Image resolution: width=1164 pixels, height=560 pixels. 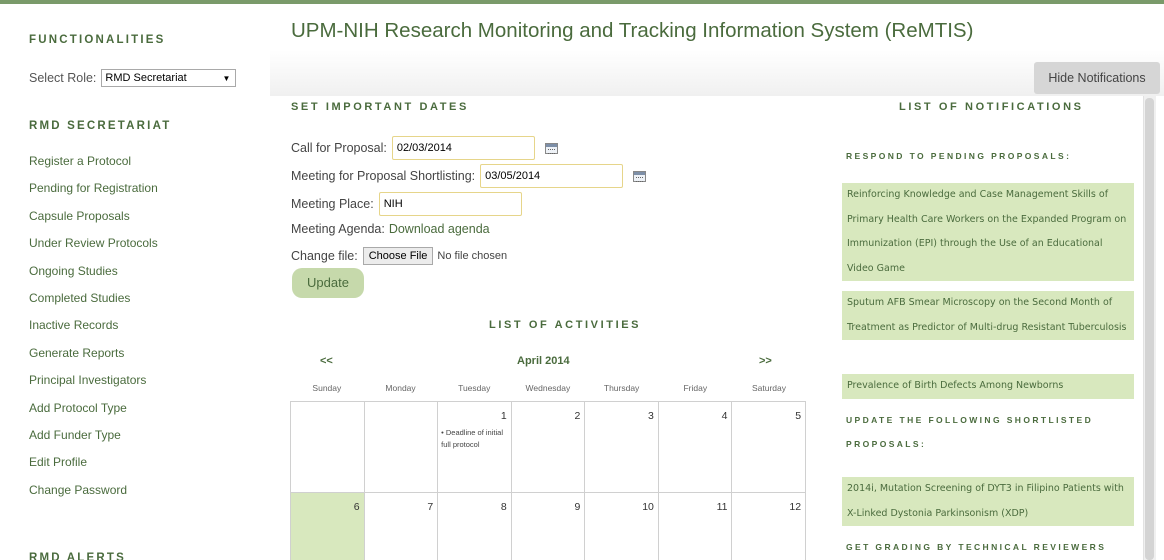 I want to click on previous-month-button: <<, so click(x=326, y=361).